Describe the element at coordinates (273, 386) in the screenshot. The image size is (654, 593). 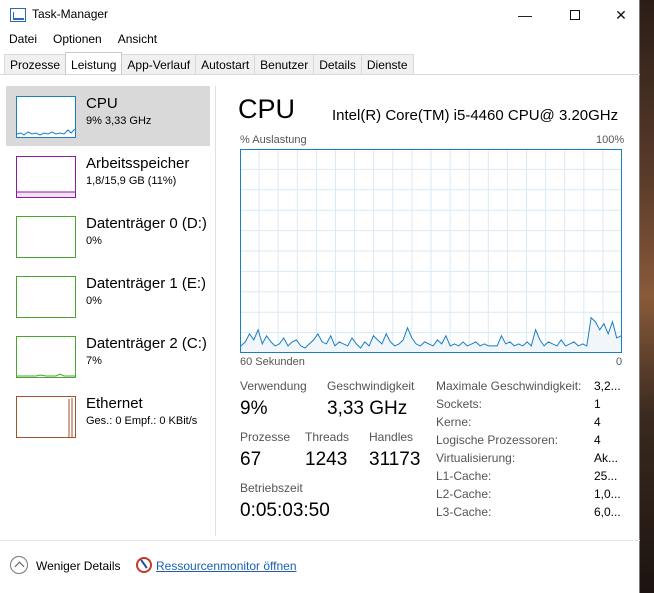
I see `utilization-label: Verwendung` at that location.